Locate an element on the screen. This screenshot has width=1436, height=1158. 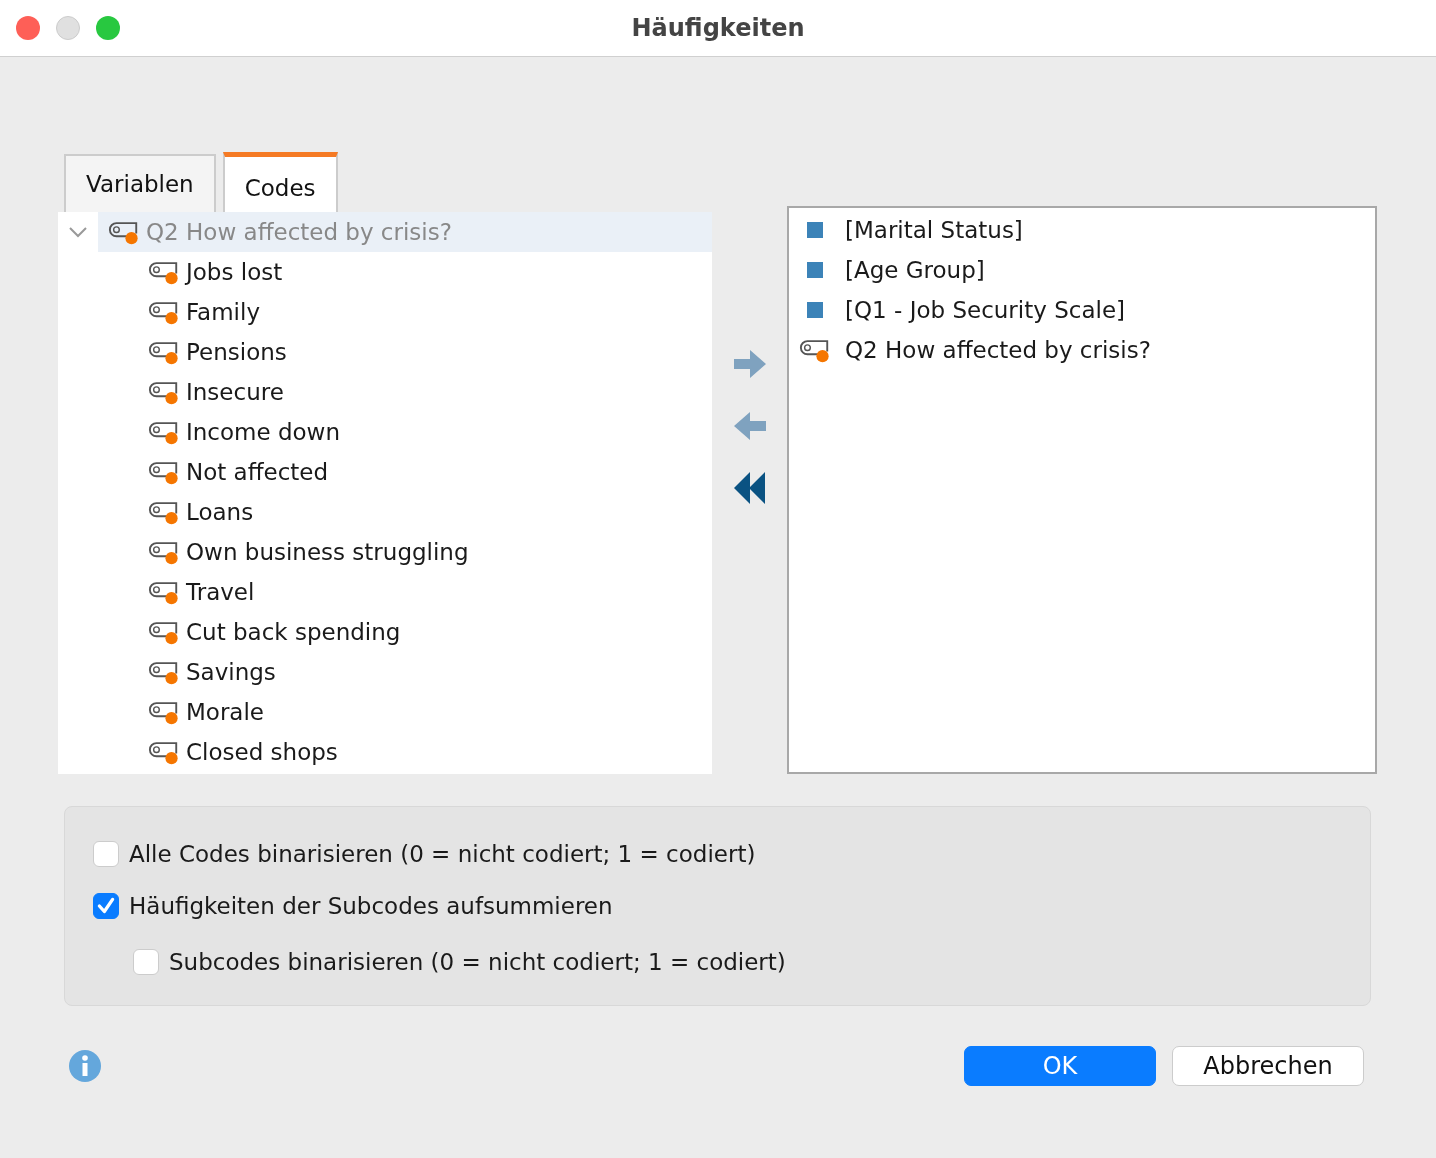
ok-button: OK is located at coordinates (1060, 1066).